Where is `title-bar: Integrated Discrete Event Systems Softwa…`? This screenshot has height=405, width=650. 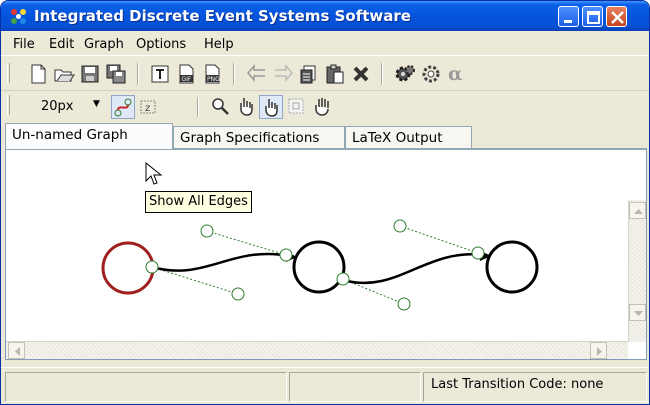 title-bar: Integrated Discrete Event Systems Softwa… is located at coordinates (325, 16).